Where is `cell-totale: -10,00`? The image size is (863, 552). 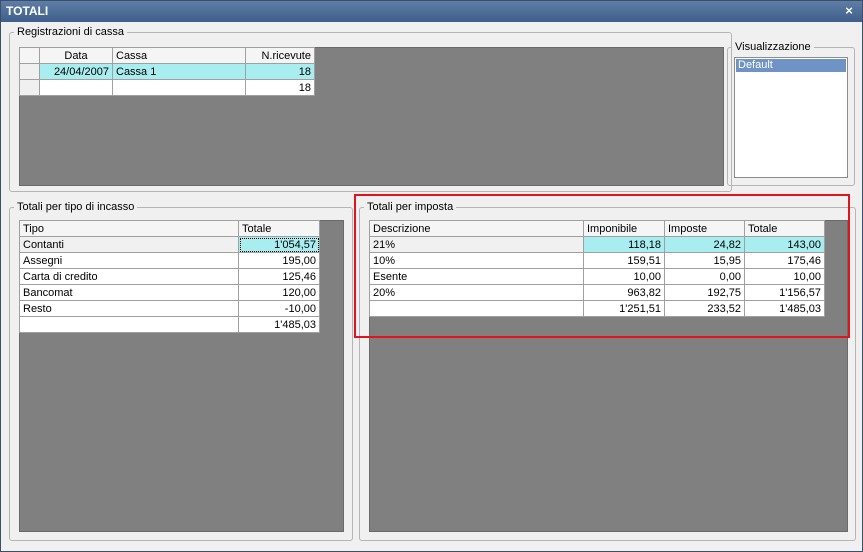 cell-totale: -10,00 is located at coordinates (279, 308).